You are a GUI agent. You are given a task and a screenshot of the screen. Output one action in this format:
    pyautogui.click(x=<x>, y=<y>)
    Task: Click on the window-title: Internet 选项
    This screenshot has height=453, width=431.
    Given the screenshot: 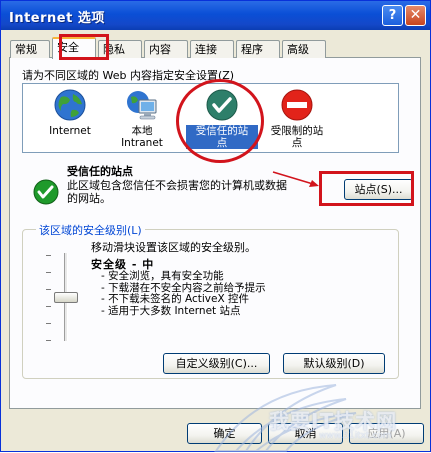 What is the action you would take?
    pyautogui.click(x=57, y=18)
    